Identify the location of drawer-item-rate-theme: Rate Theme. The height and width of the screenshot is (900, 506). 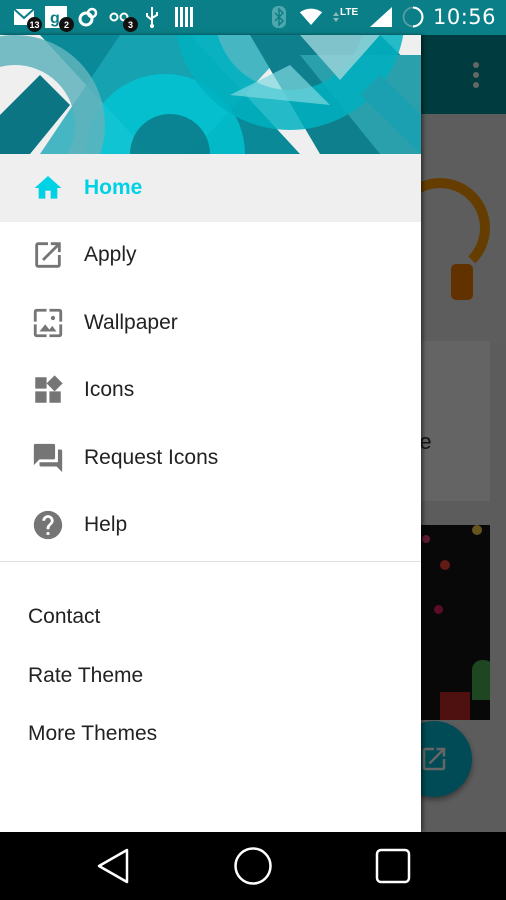
(210, 676).